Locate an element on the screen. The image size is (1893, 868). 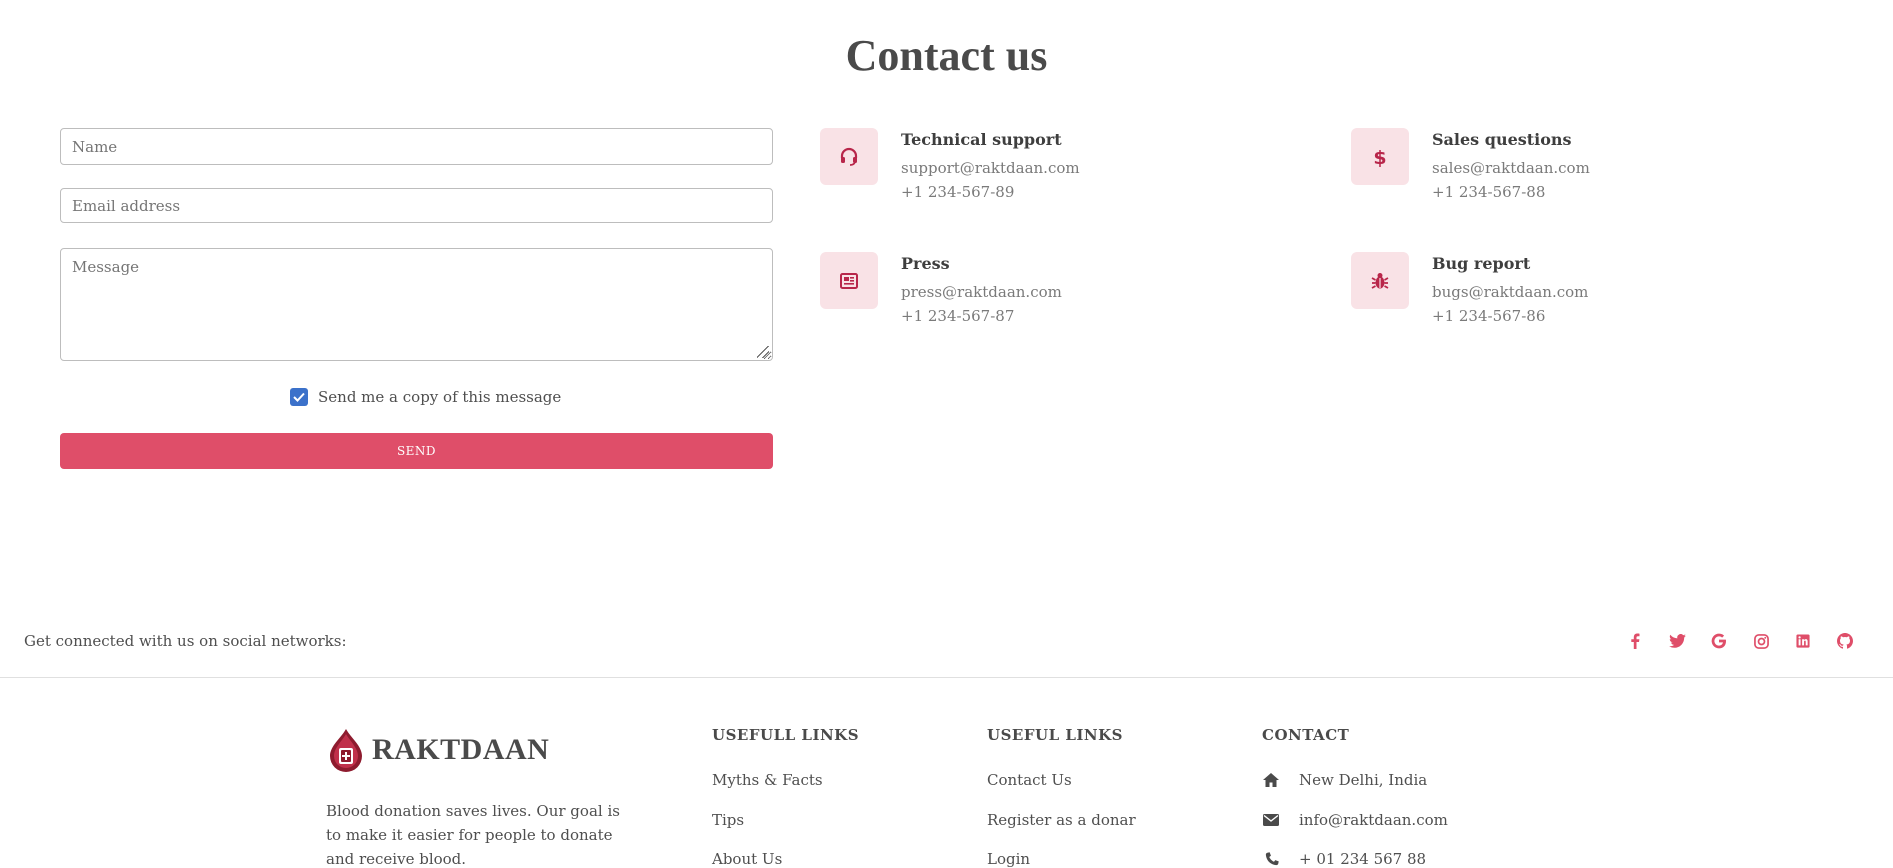
card-phone: +1 234-567-89 is located at coordinates (957, 192).